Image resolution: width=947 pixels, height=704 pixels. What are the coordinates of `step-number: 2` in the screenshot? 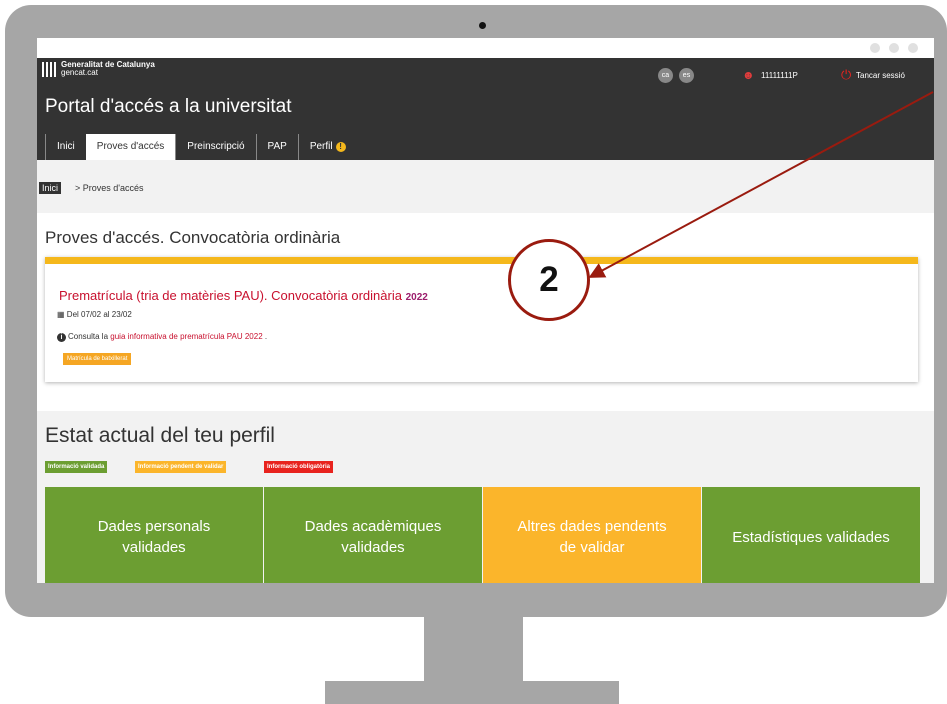 It's located at (549, 279).